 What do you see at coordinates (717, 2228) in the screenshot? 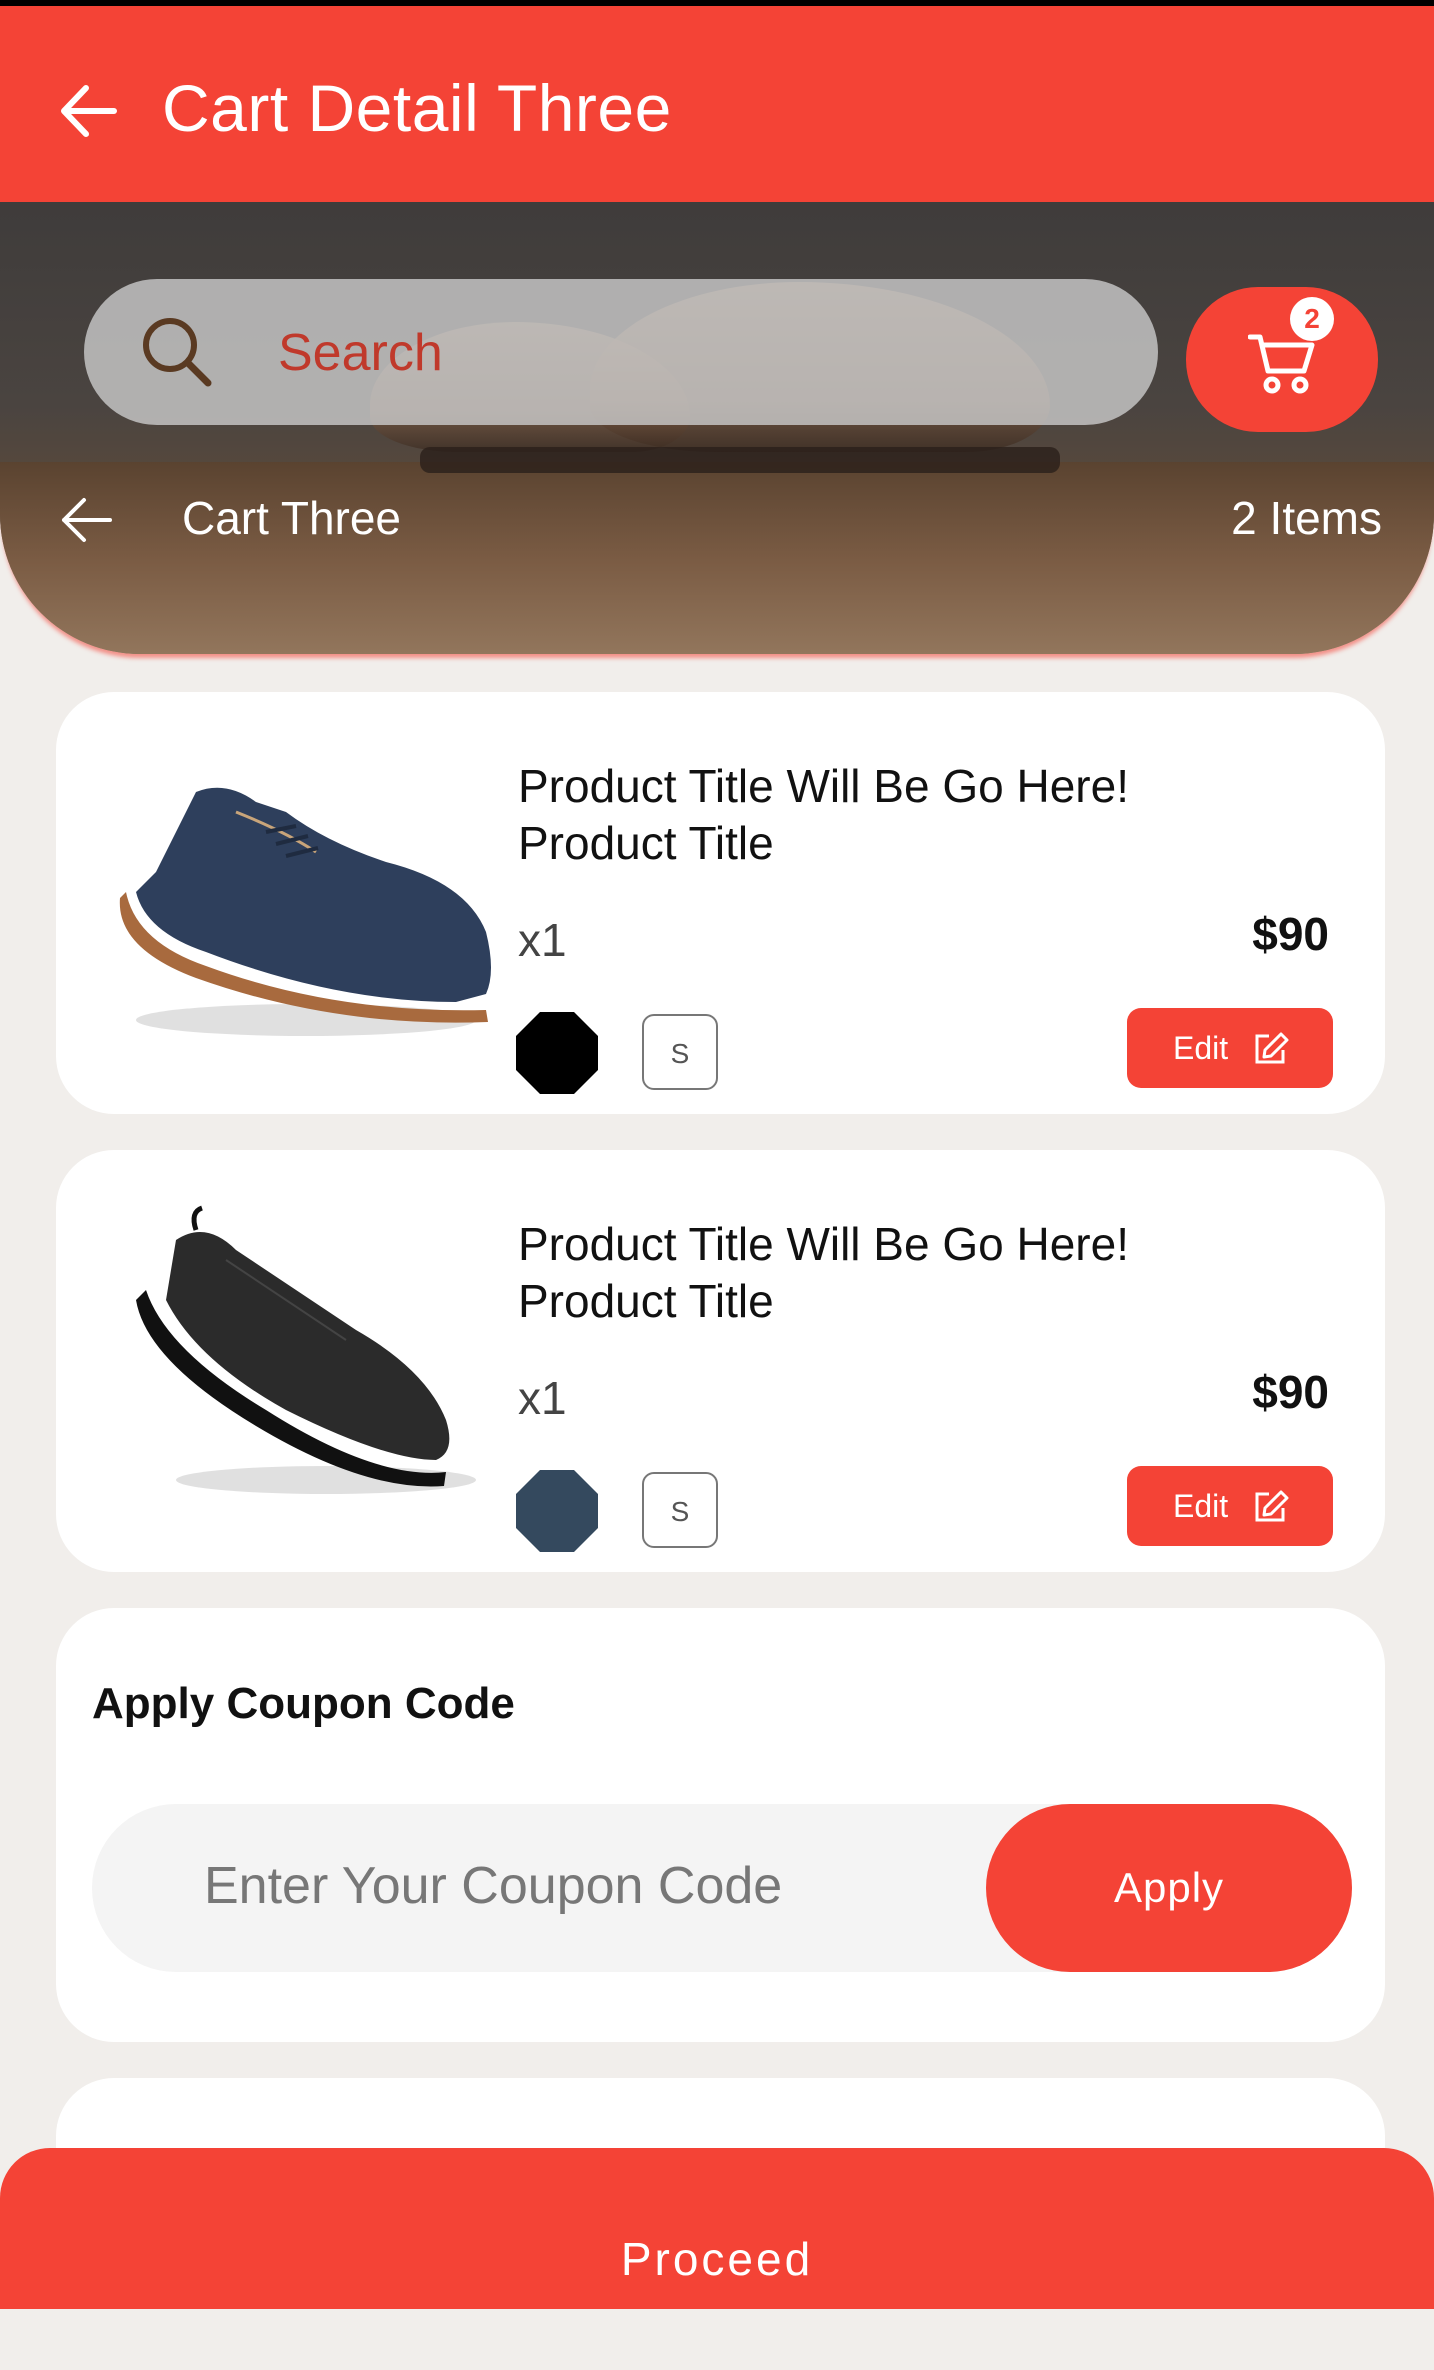
I see `proceed-button: Proceed` at bounding box center [717, 2228].